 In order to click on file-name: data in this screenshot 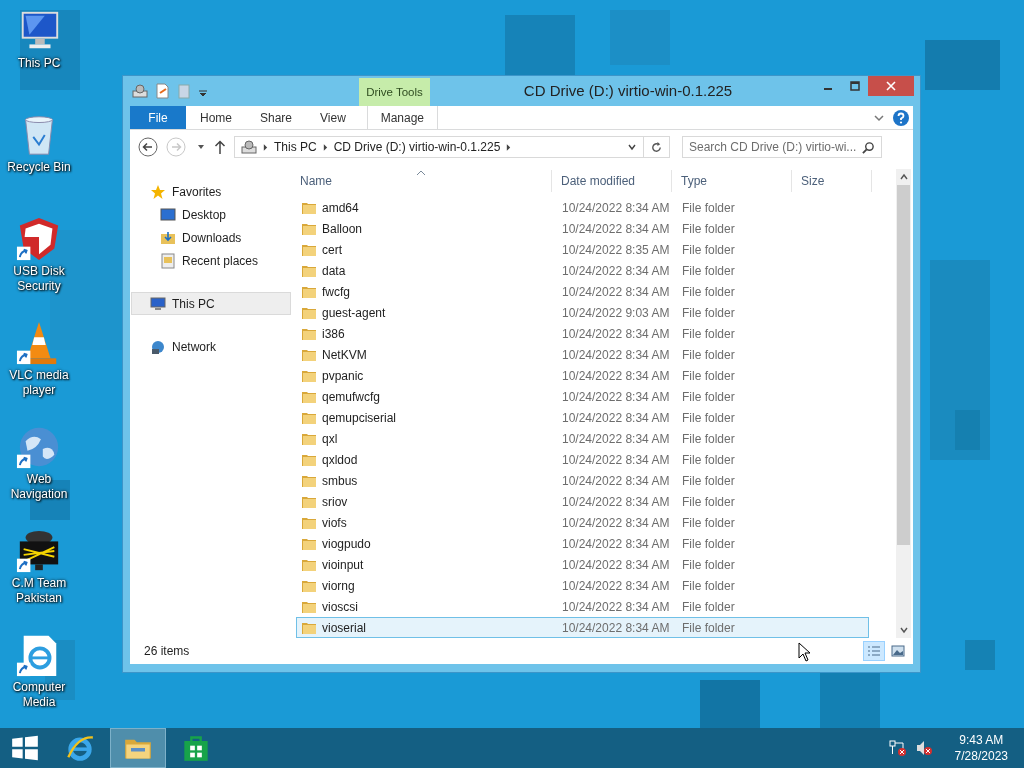, I will do `click(334, 270)`.